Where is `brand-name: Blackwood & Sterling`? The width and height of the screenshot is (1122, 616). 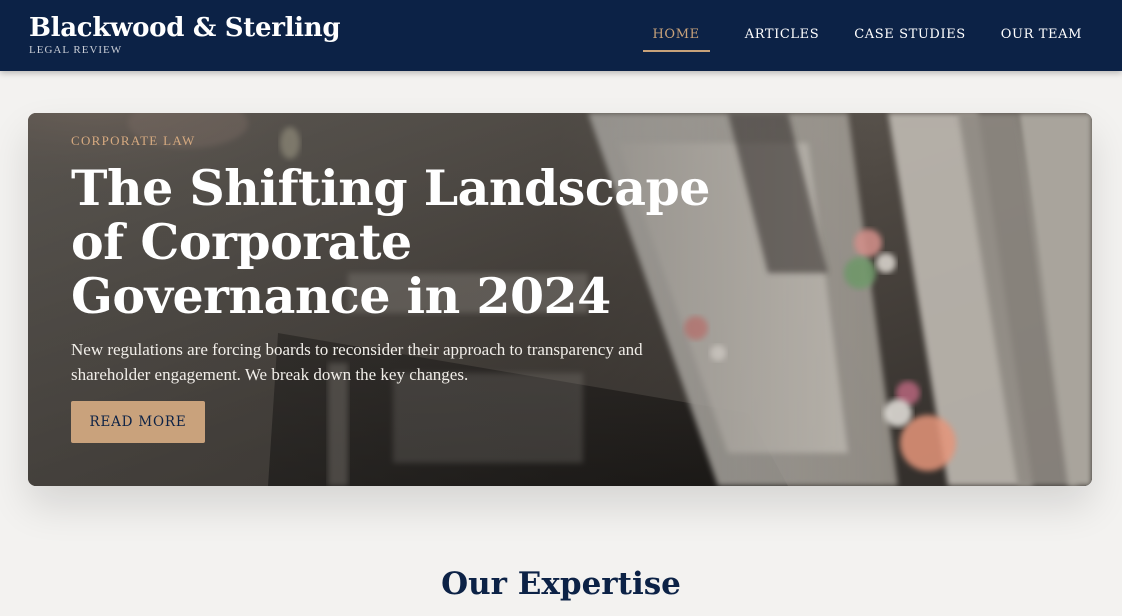
brand-name: Blackwood & Sterling is located at coordinates (185, 28).